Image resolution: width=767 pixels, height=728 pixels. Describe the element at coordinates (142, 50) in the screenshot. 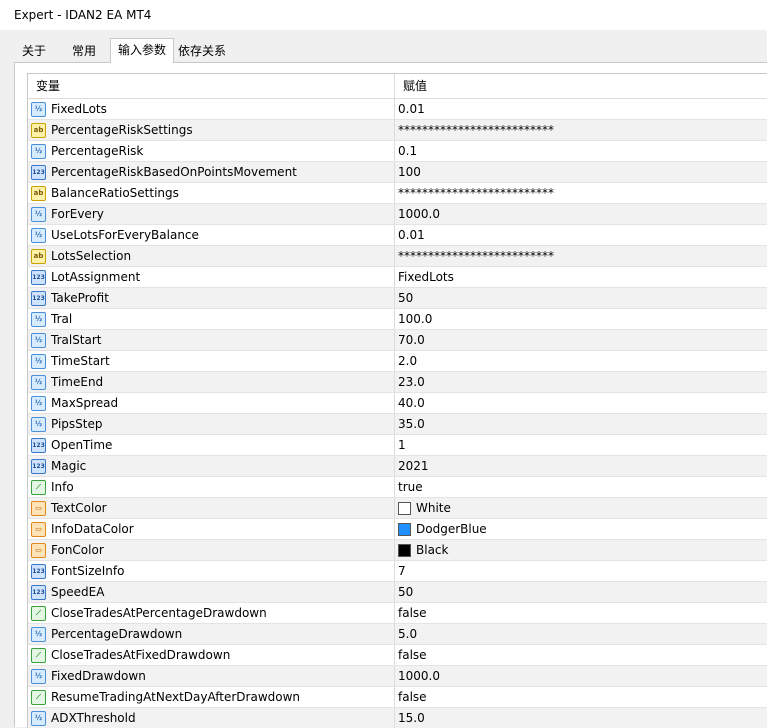

I see `tab-inputs: 输入参数` at that location.